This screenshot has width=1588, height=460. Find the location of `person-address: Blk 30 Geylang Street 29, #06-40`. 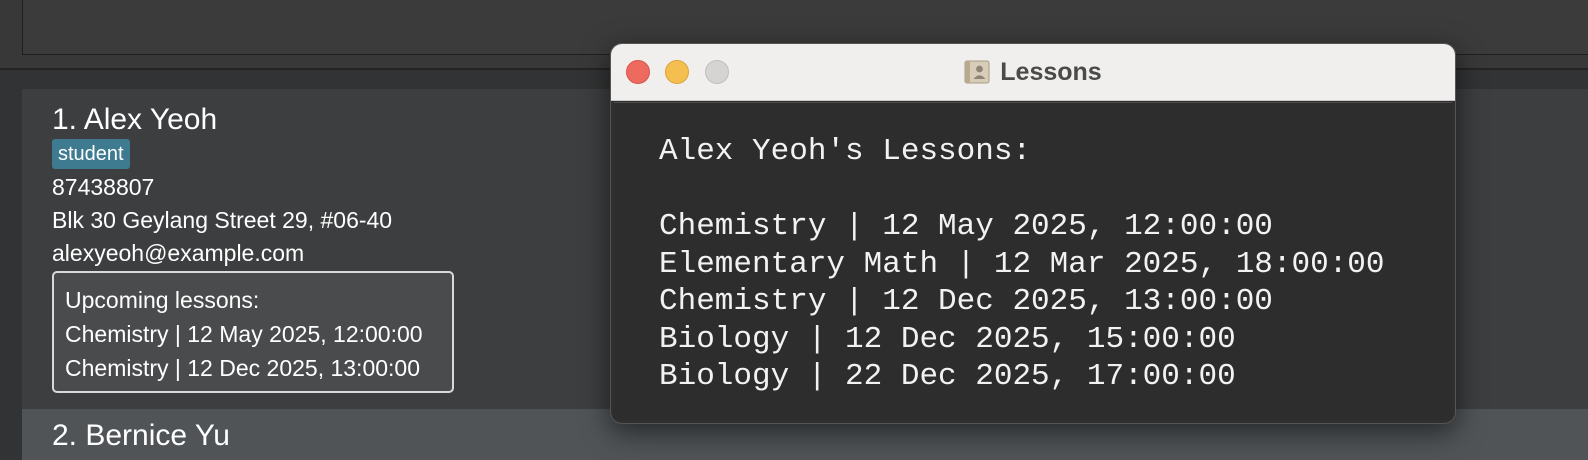

person-address: Blk 30 Geylang Street 29, #06-40 is located at coordinates (222, 220).